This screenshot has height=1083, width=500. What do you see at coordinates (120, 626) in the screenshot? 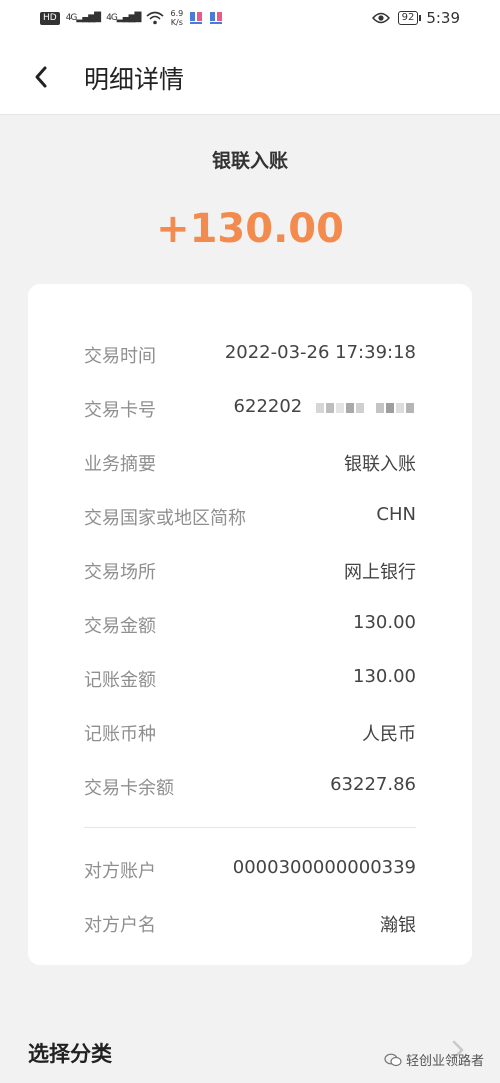
I see `detail-label: 交易金额` at bounding box center [120, 626].